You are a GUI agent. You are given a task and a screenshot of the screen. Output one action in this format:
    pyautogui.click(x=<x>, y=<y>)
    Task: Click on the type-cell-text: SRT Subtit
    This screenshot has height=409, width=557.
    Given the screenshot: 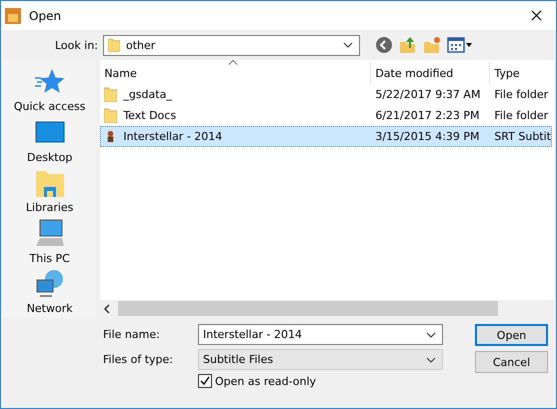 What is the action you would take?
    pyautogui.click(x=522, y=136)
    